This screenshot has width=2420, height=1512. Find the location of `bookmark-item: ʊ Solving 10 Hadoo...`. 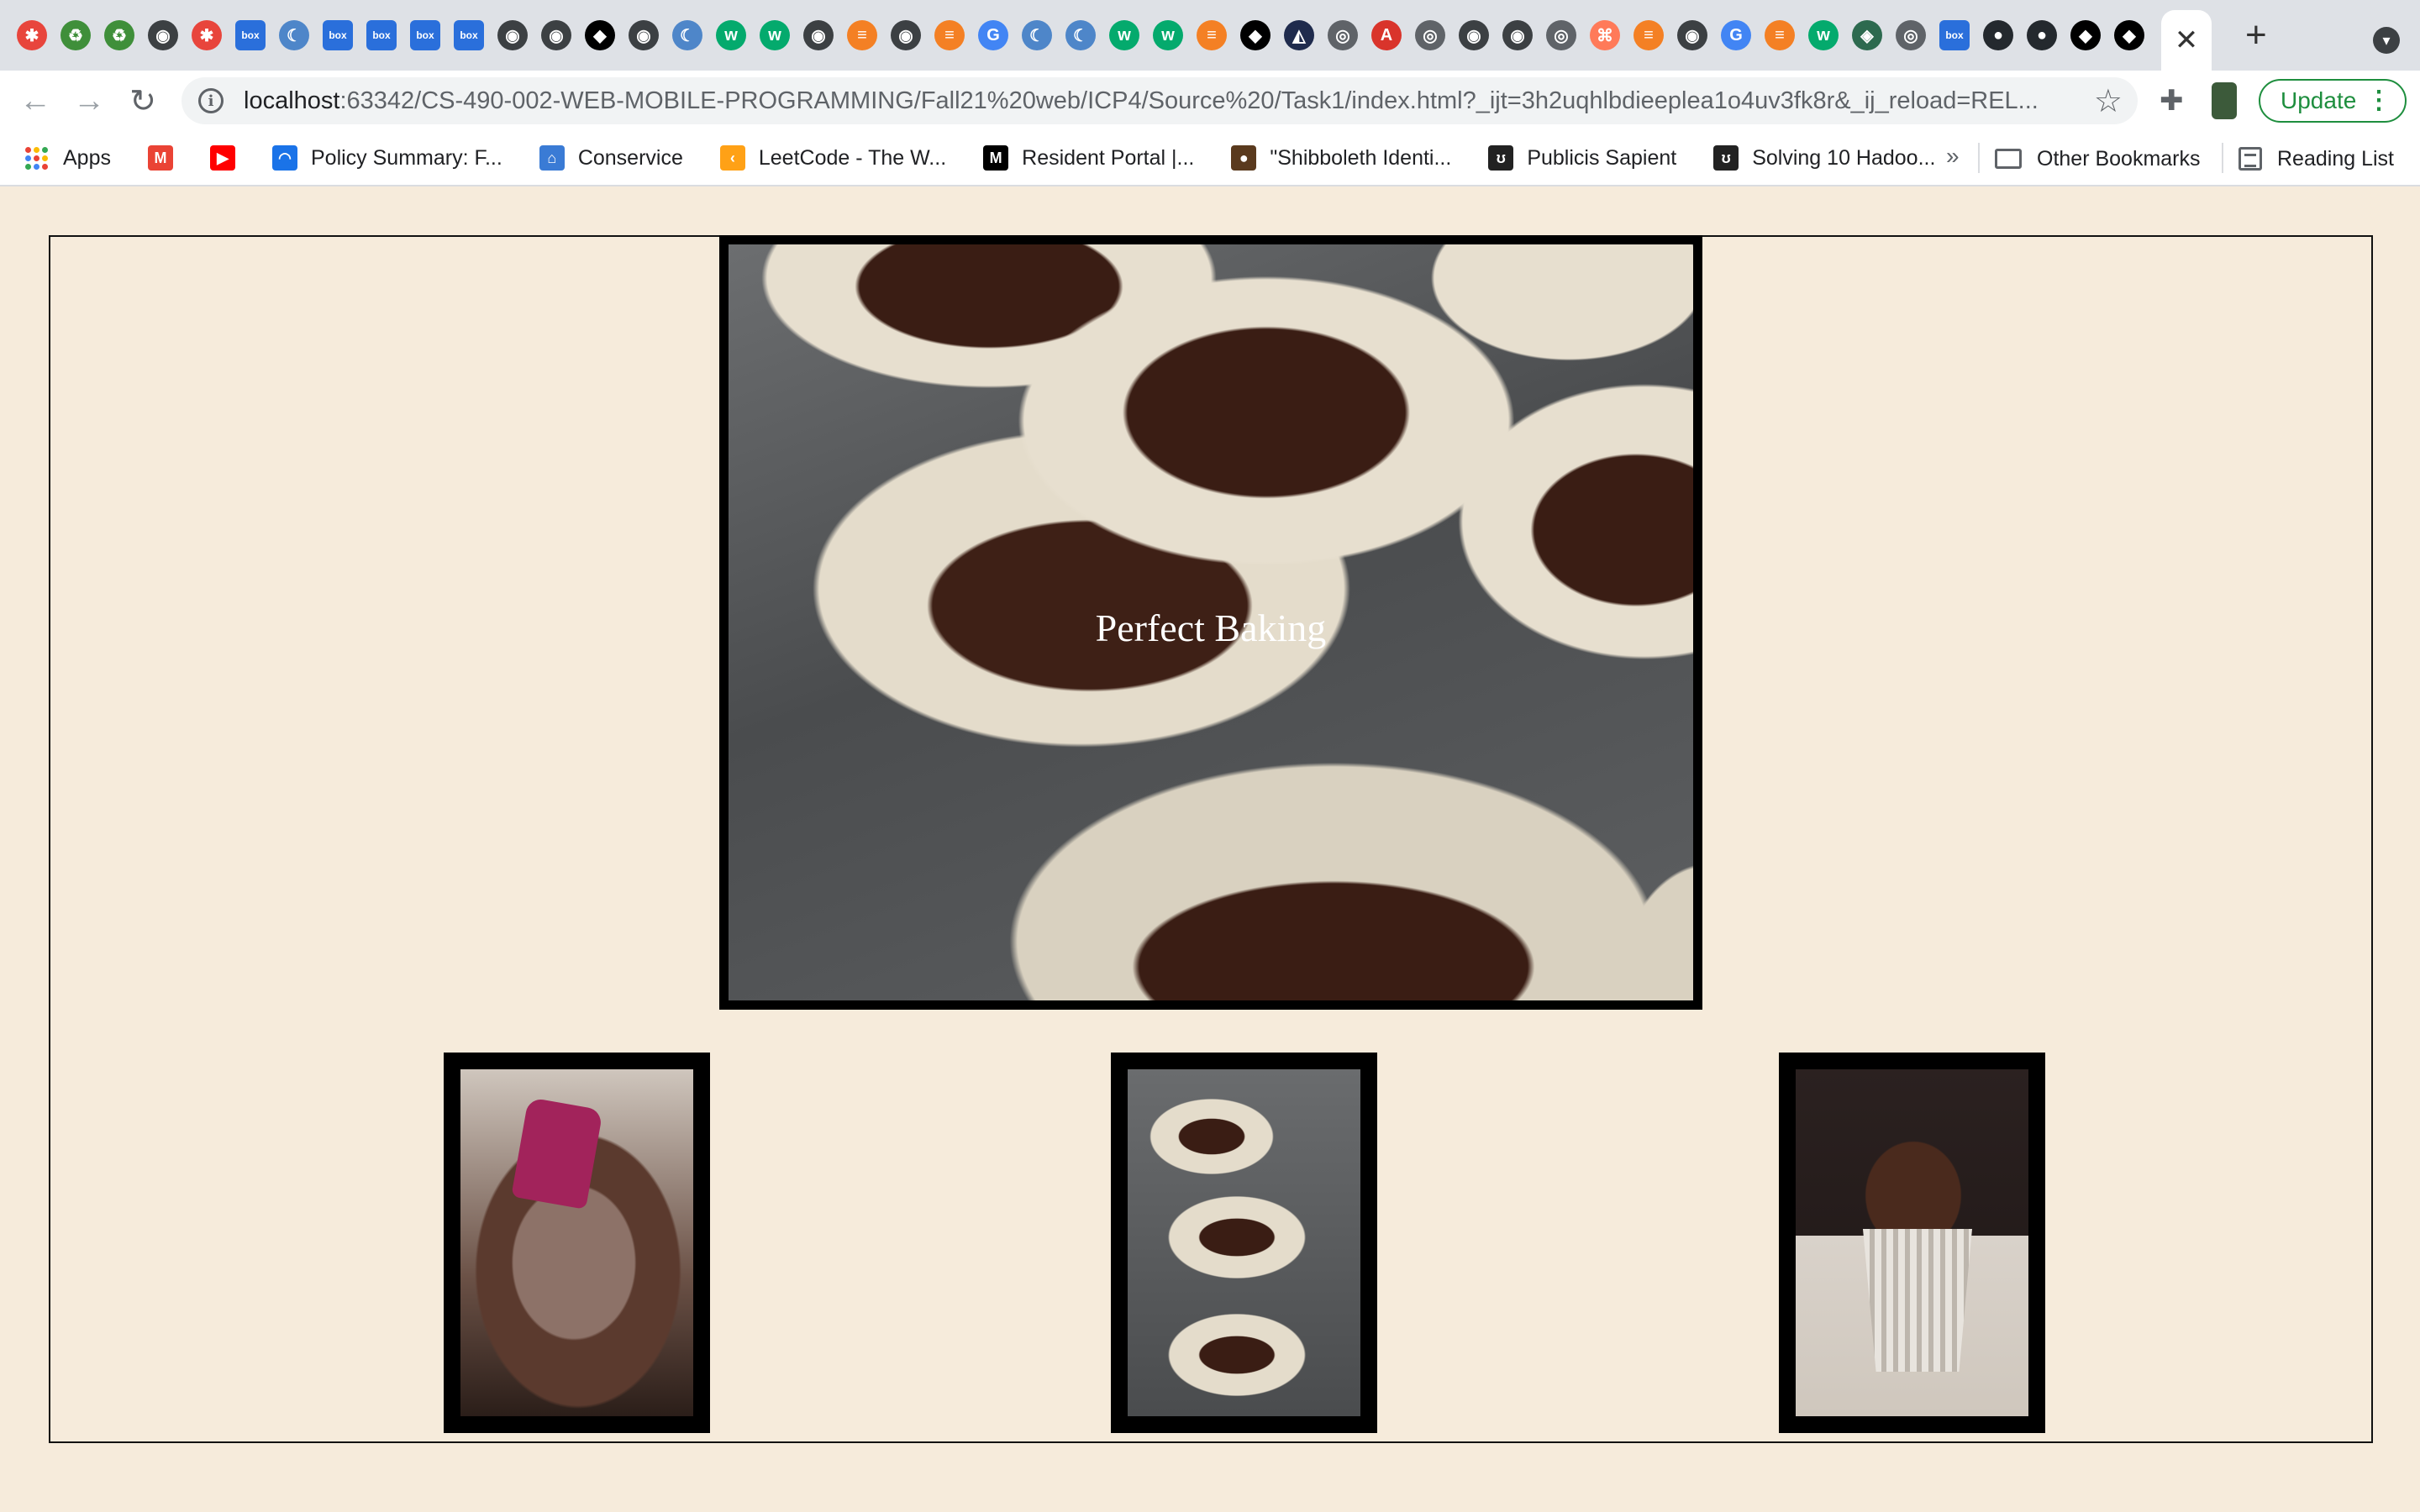

bookmark-item: ʊ Solving 10 Hadoo... is located at coordinates (1824, 158).